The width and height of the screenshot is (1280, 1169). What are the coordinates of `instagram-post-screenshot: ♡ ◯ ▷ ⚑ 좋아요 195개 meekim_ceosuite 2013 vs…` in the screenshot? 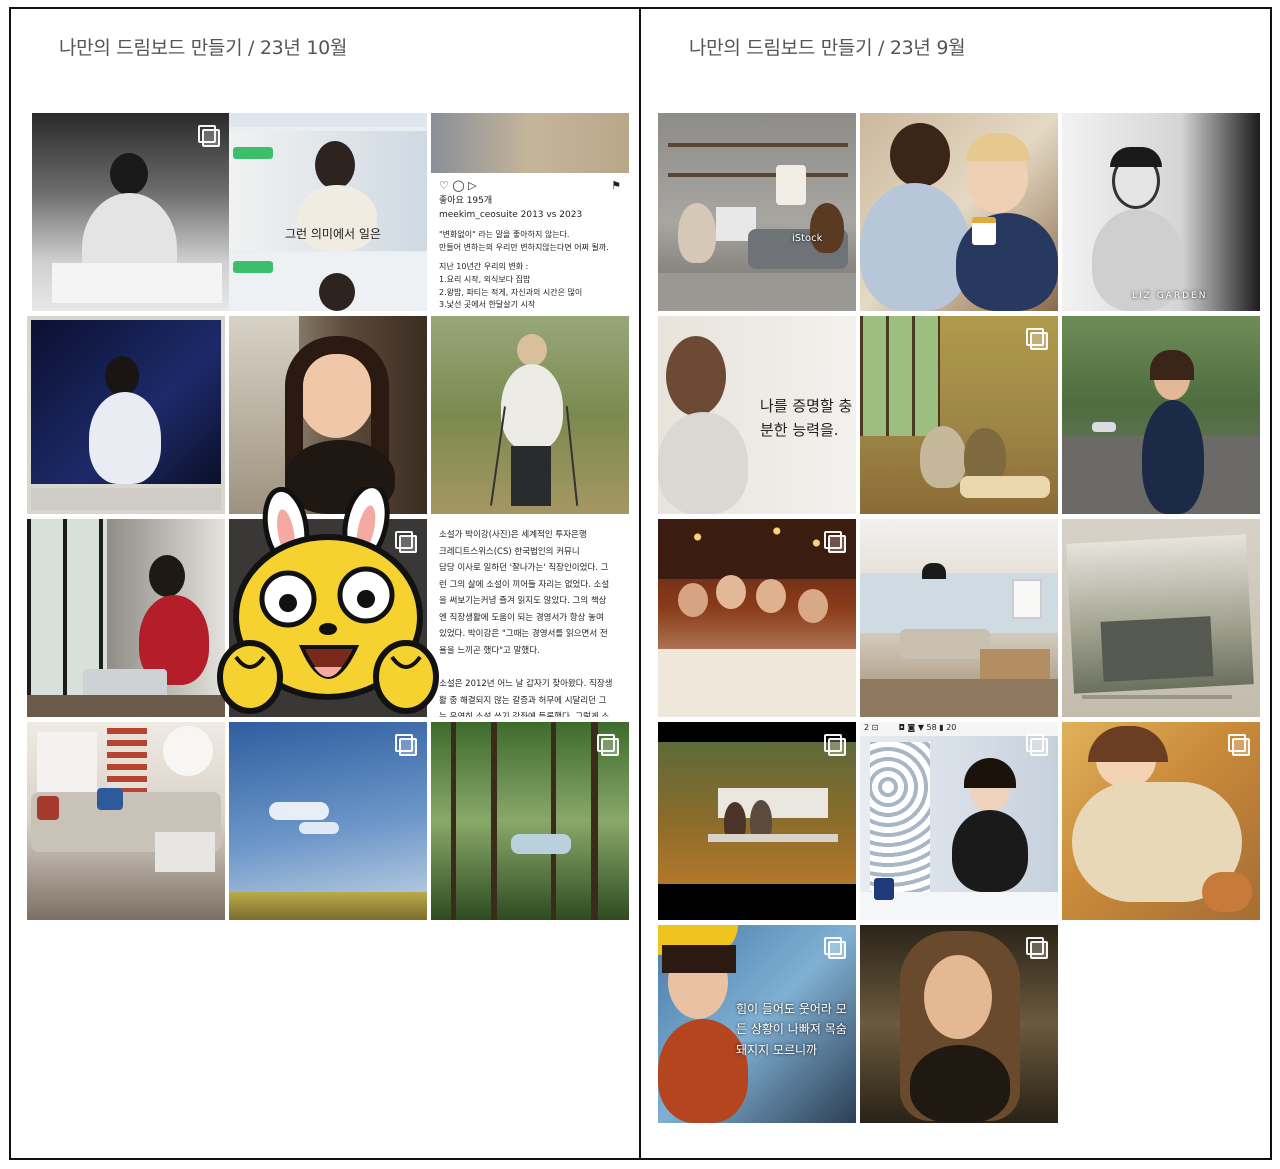 It's located at (530, 212).